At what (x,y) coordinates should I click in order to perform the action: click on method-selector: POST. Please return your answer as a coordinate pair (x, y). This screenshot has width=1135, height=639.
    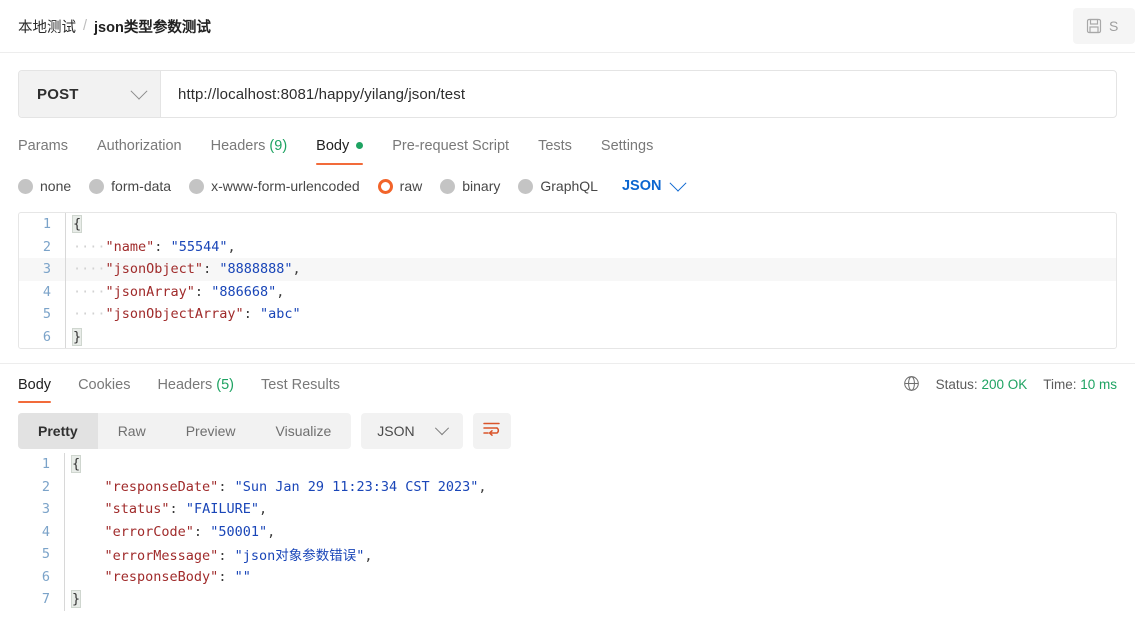
    Looking at the image, I should click on (90, 94).